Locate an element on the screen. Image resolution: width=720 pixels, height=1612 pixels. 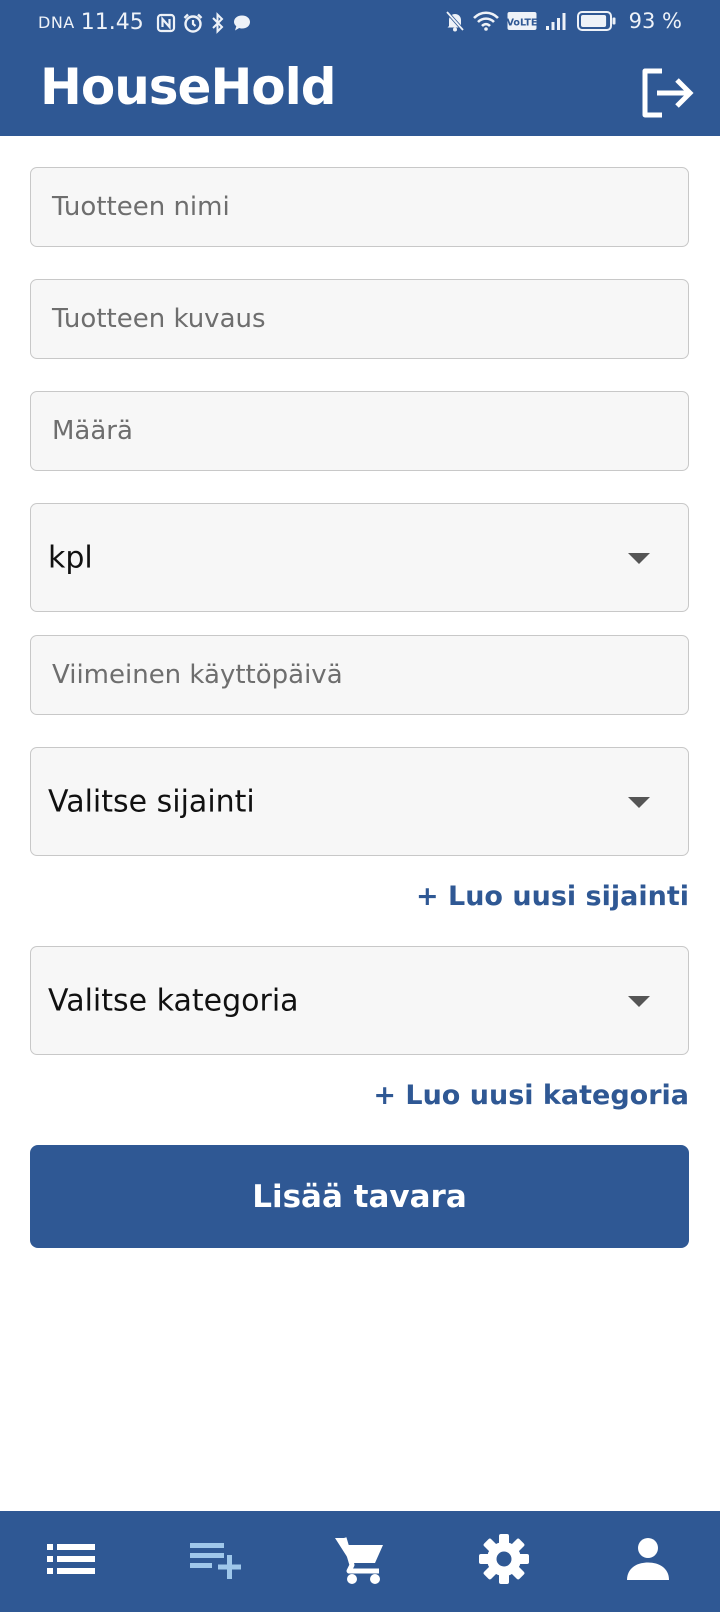
location-select-value: Valitse sijainti is located at coordinates (151, 801).